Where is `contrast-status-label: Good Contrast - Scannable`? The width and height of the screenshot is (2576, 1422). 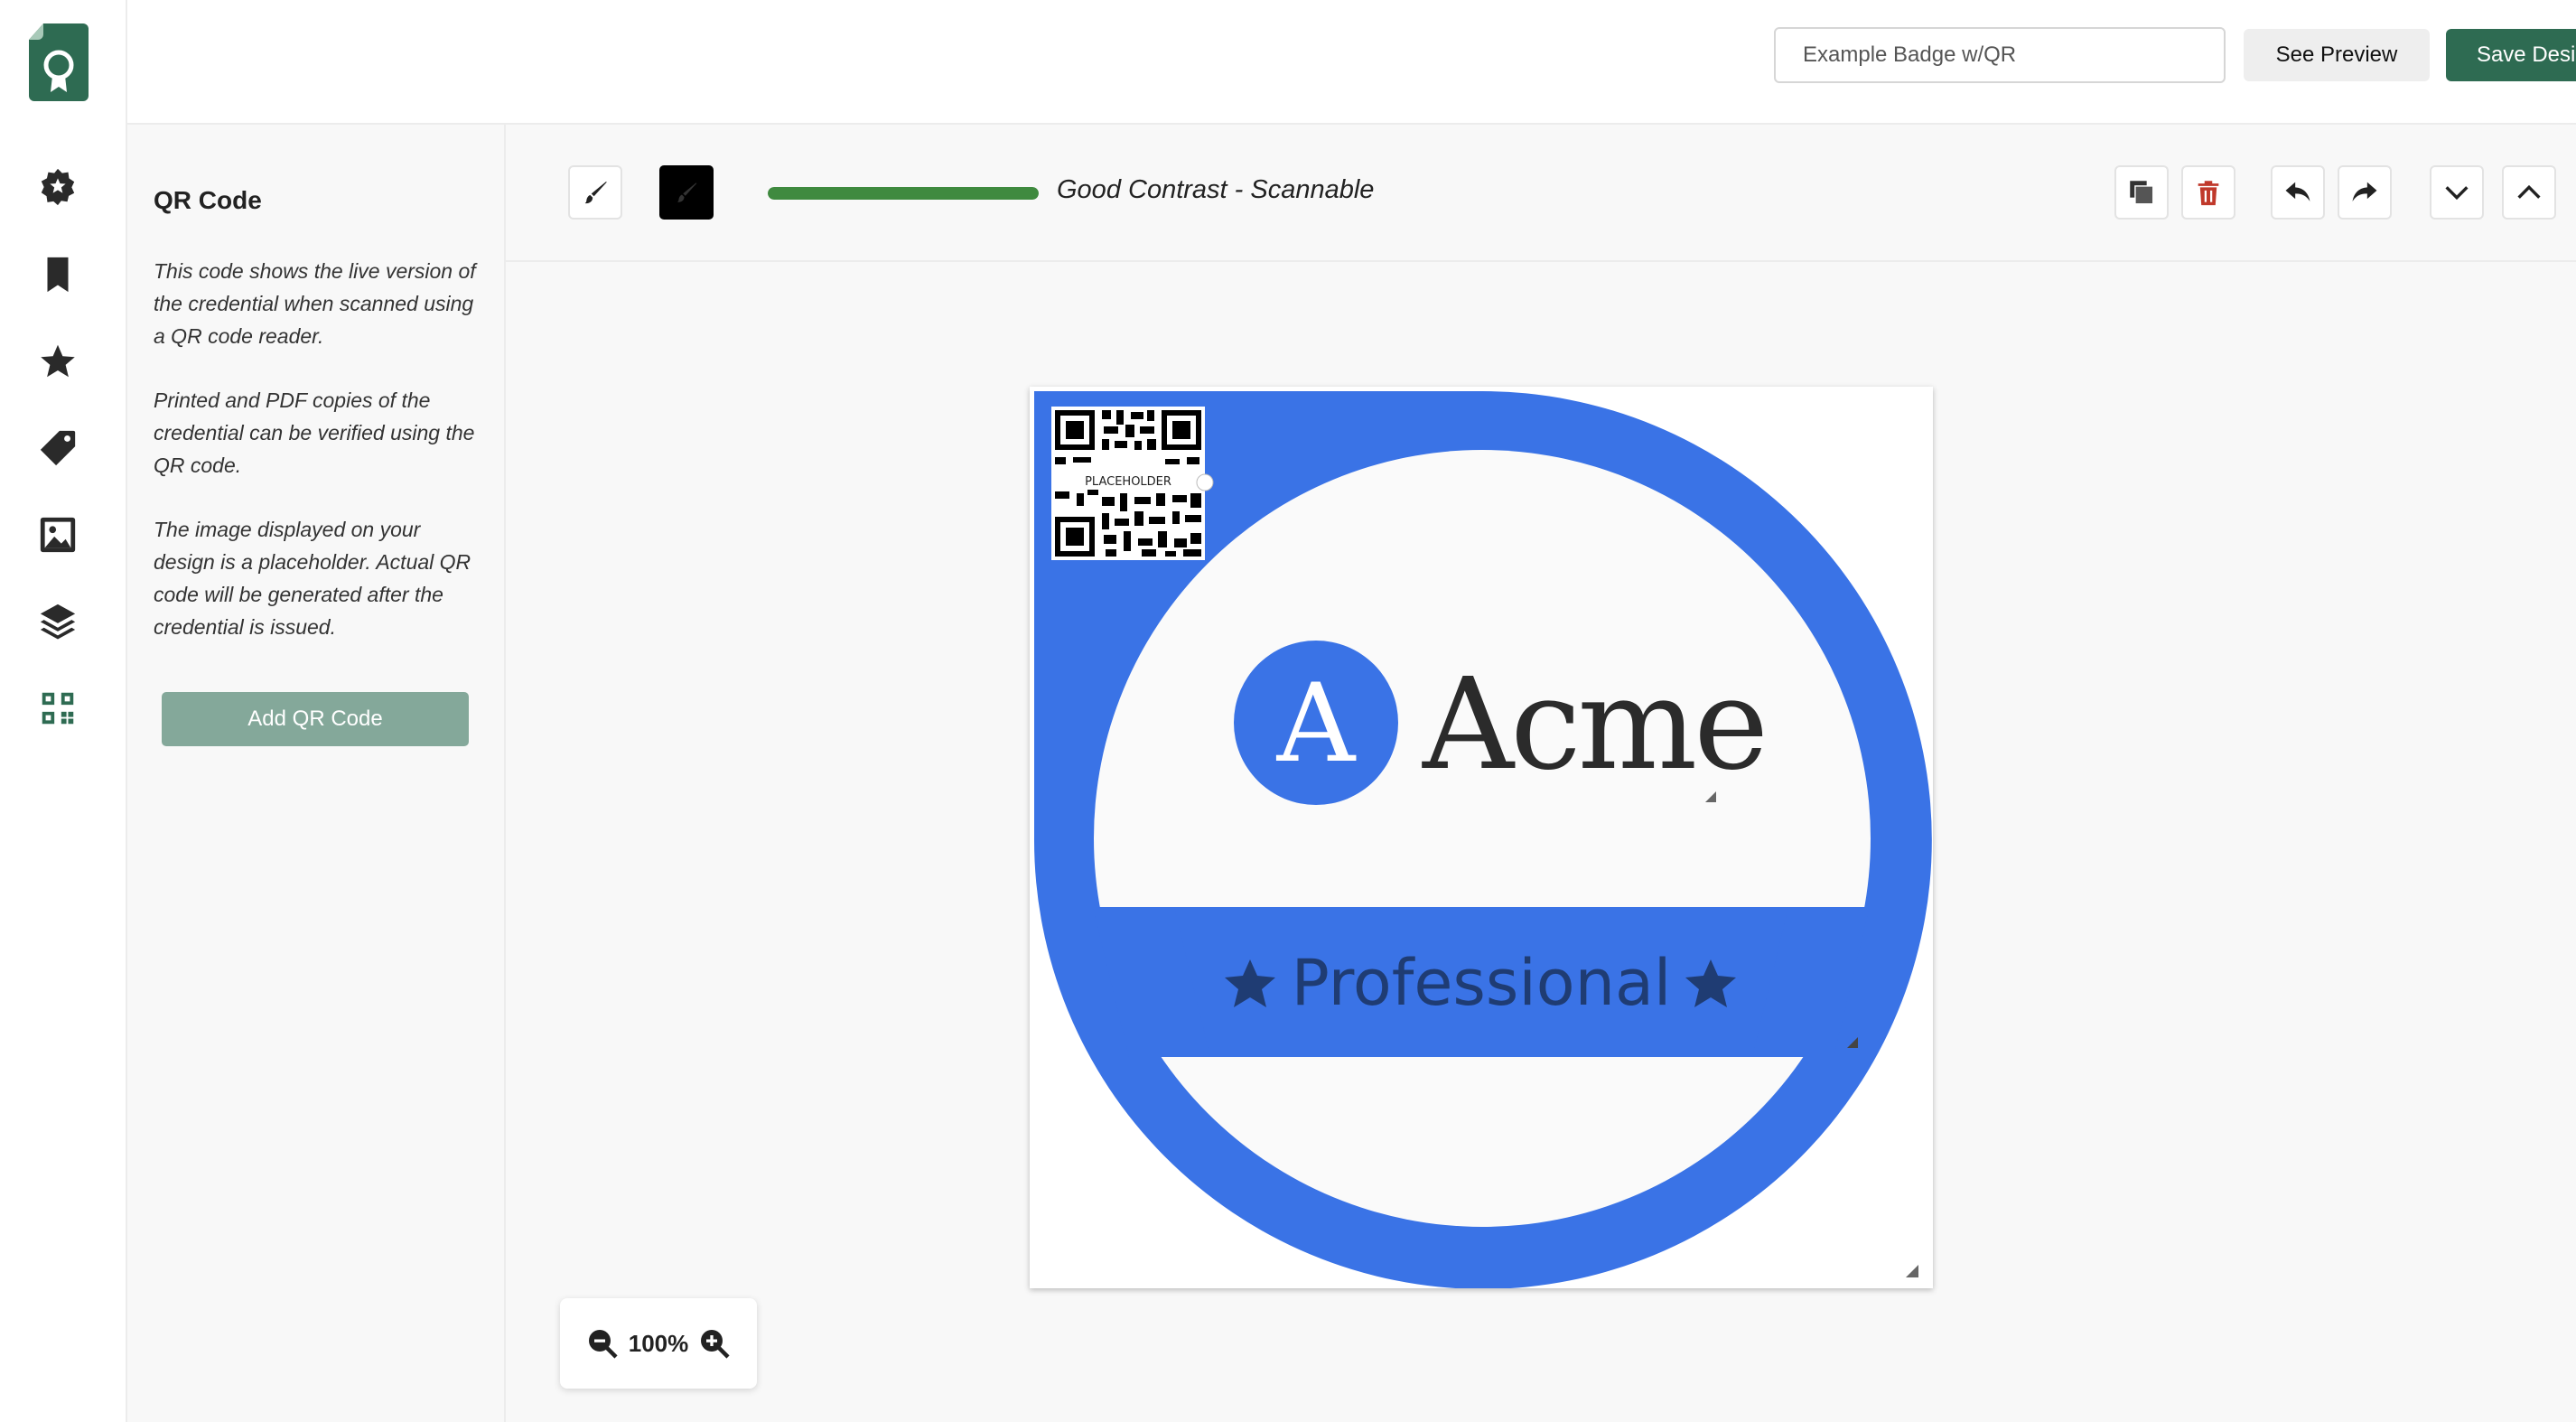
contrast-status-label: Good Contrast - Scannable is located at coordinates (1216, 189).